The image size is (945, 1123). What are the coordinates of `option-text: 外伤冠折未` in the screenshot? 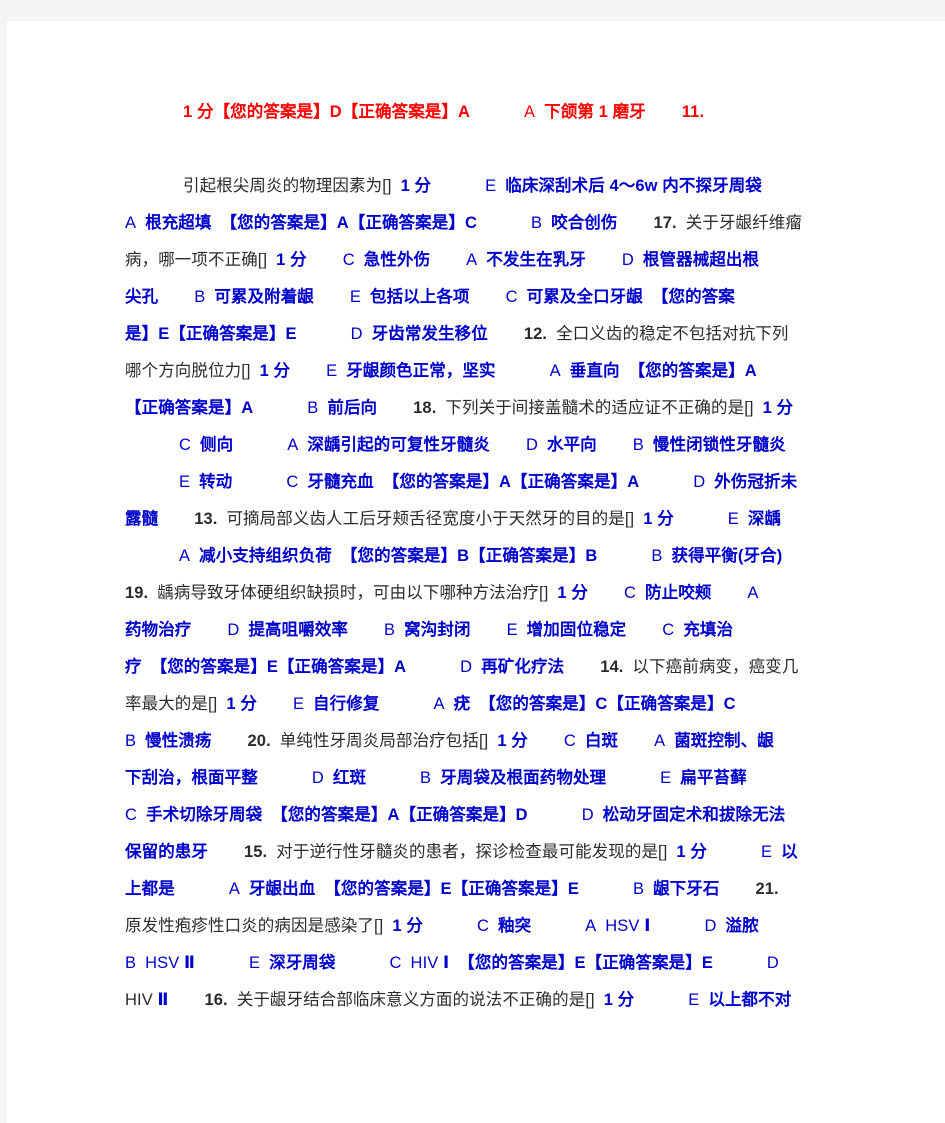 It's located at (756, 482).